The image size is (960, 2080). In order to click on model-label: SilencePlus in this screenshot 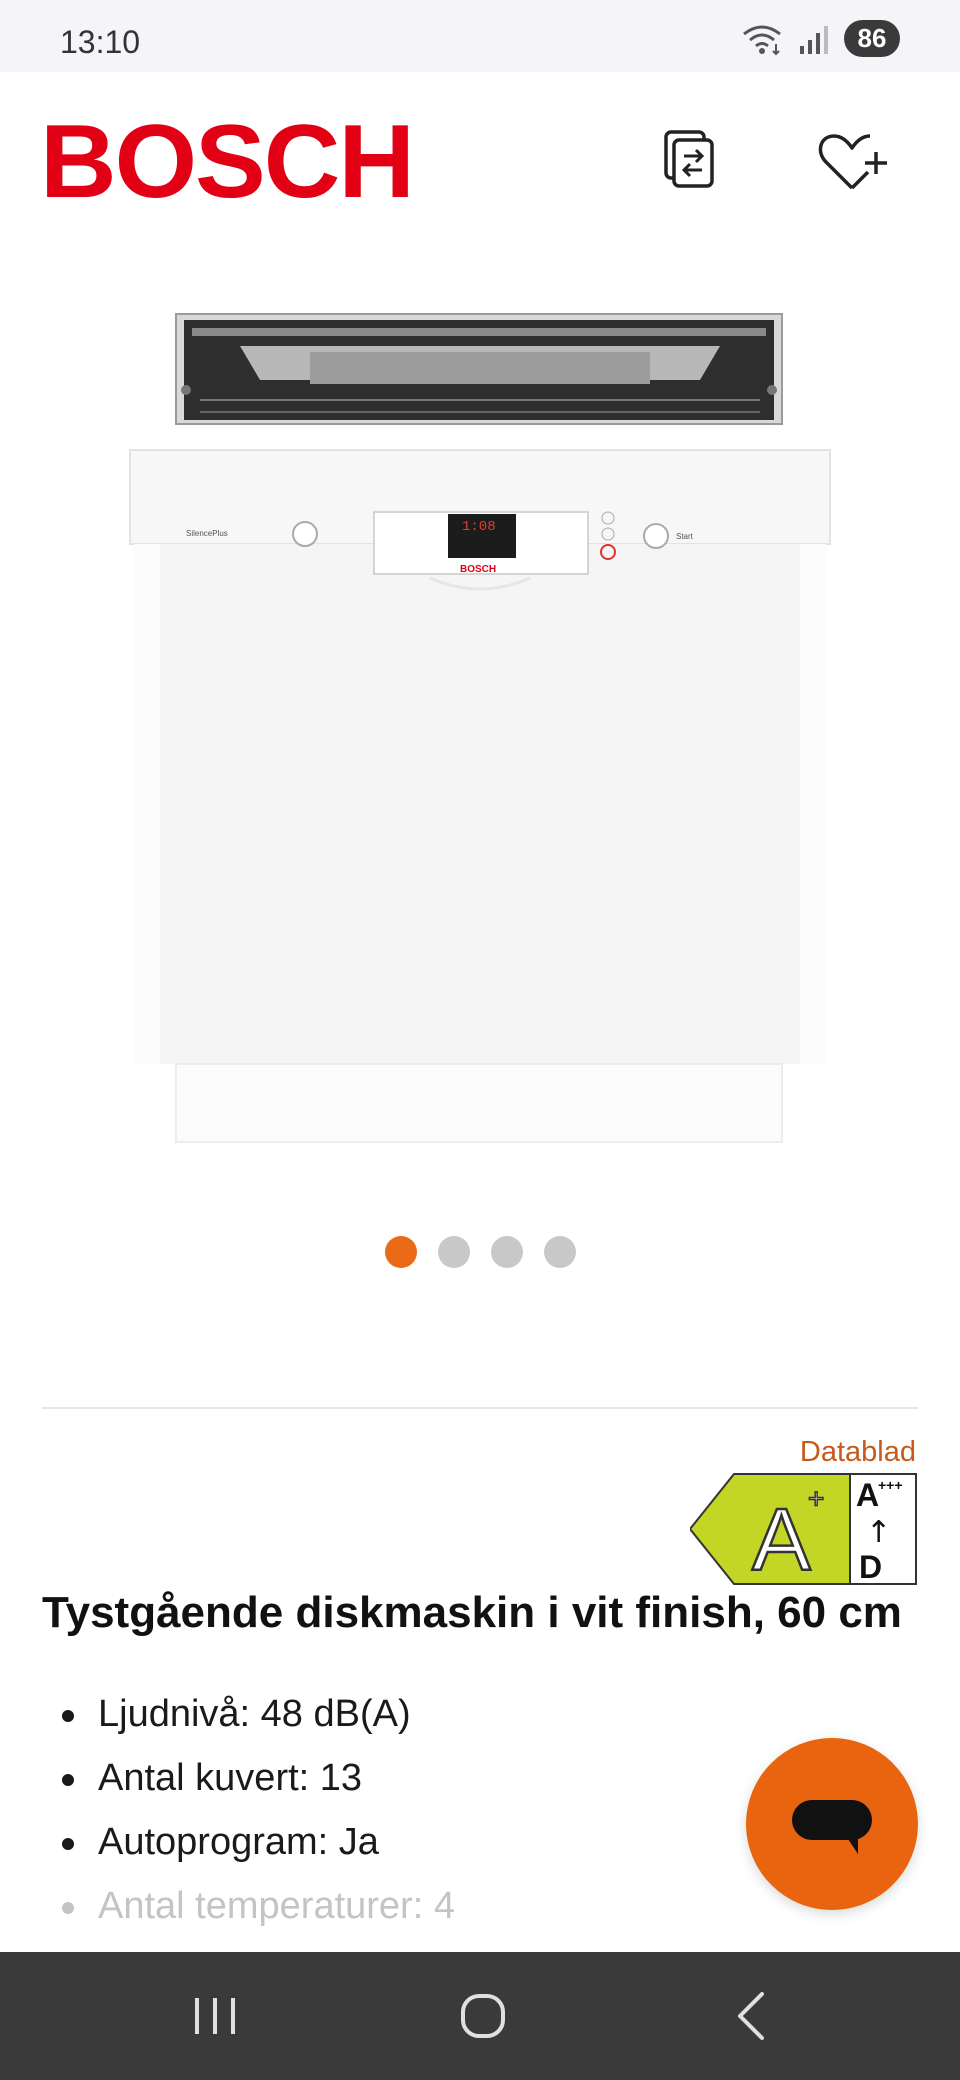, I will do `click(207, 533)`.